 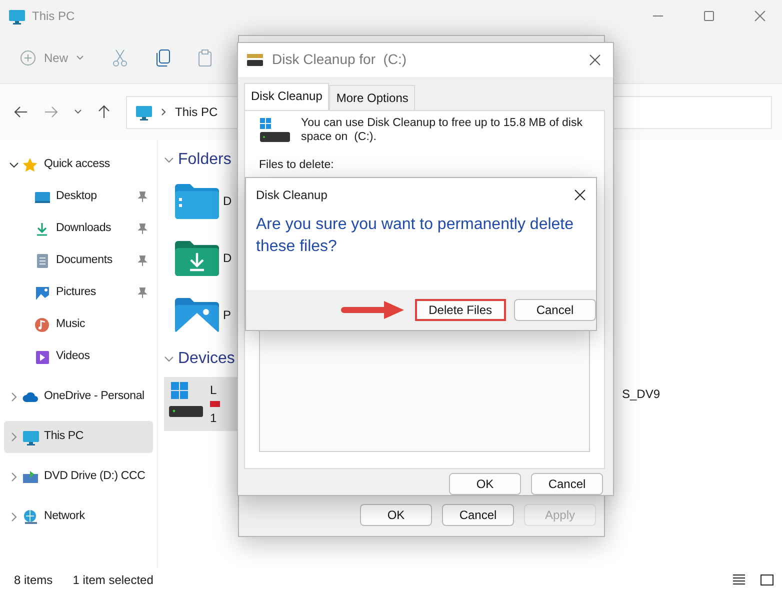 I want to click on sidebar-item: Network, so click(x=78, y=517).